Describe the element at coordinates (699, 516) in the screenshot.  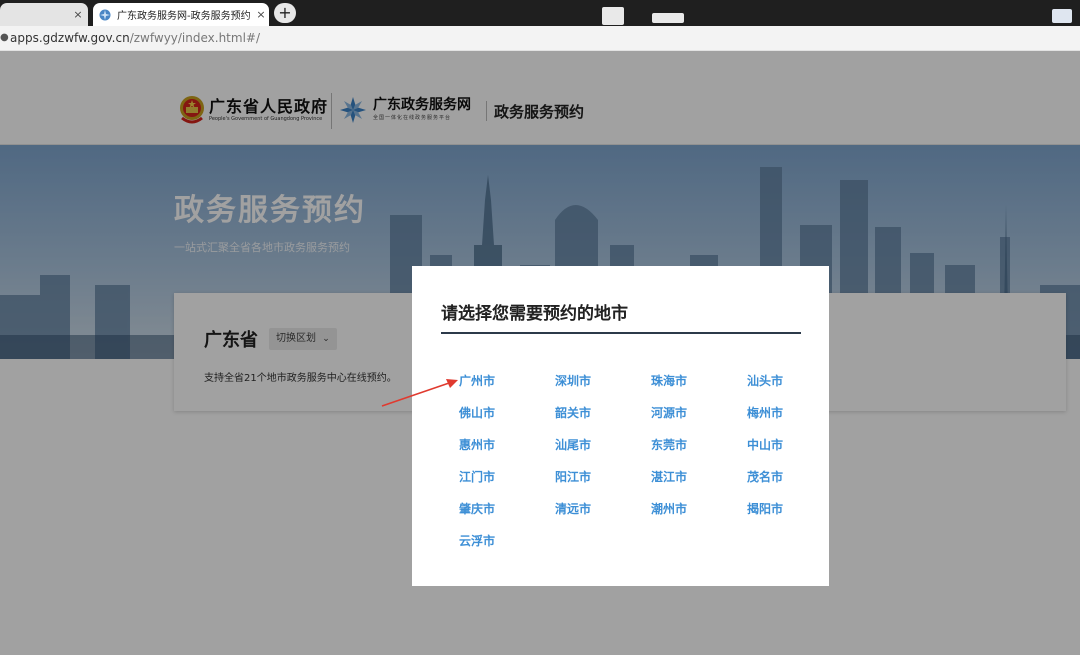
I see `city-link: 潮州市` at that location.